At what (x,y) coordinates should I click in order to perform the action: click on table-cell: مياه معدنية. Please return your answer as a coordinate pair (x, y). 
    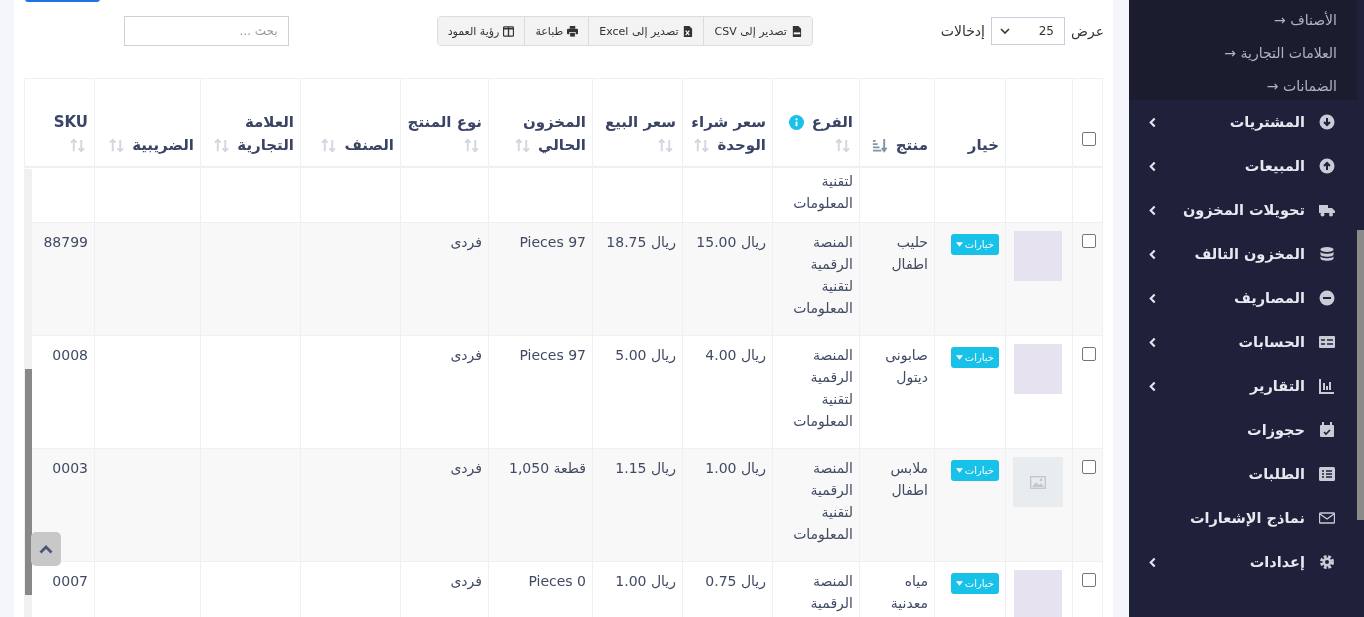
    Looking at the image, I should click on (897, 589).